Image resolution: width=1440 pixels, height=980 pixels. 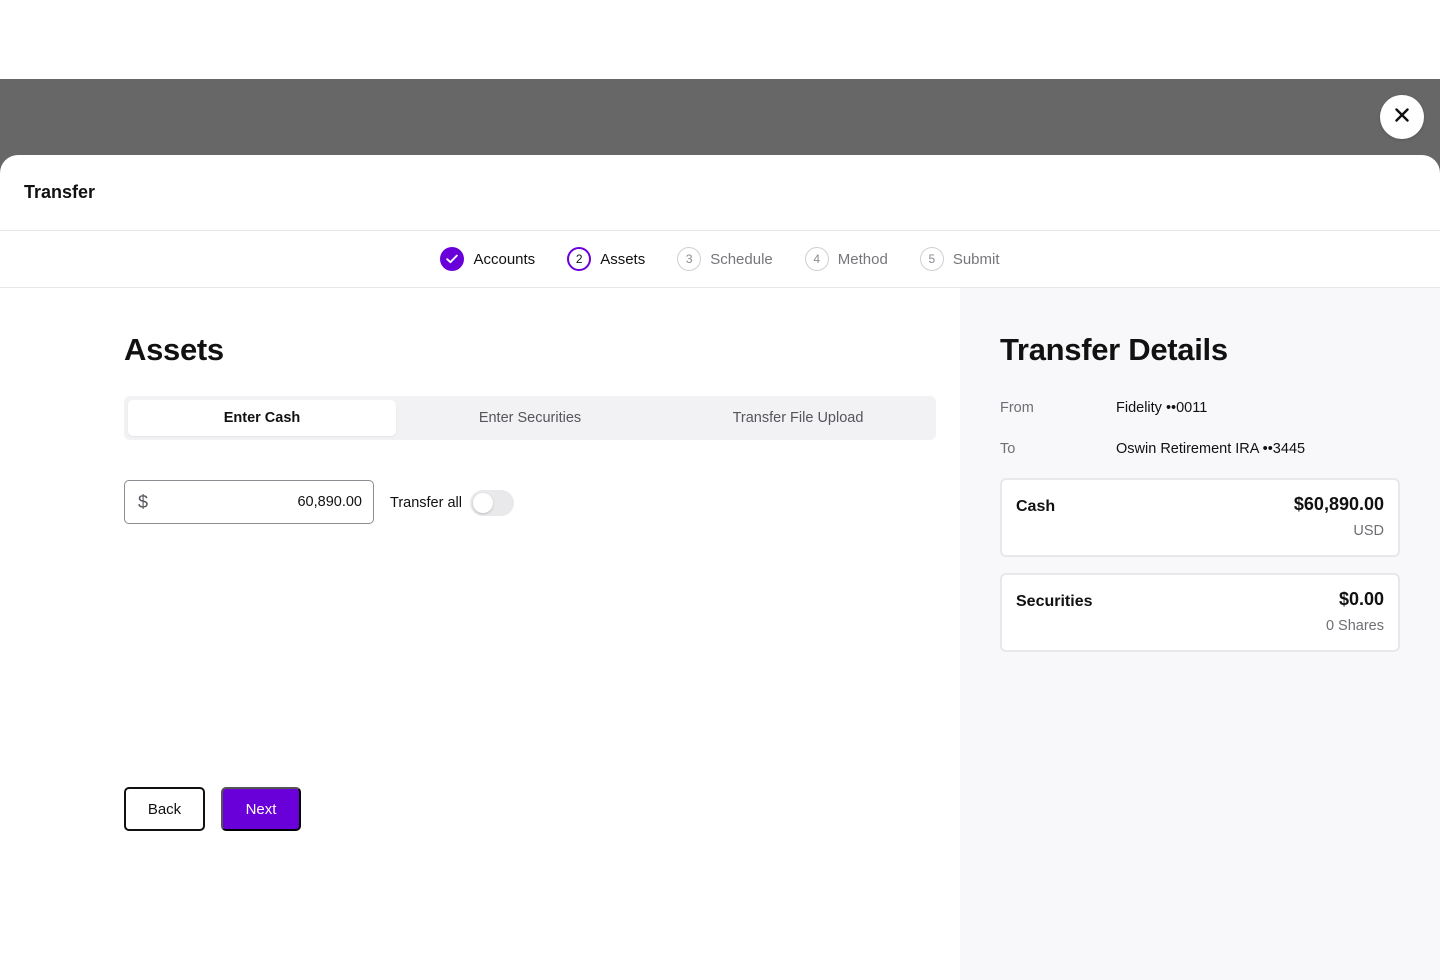 I want to click on cash-label: Cash, so click(x=1036, y=506).